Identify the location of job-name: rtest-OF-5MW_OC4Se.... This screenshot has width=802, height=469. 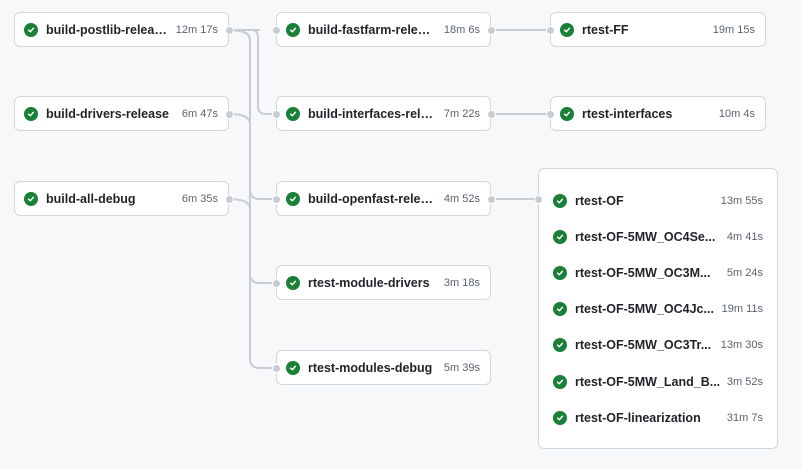
(645, 237).